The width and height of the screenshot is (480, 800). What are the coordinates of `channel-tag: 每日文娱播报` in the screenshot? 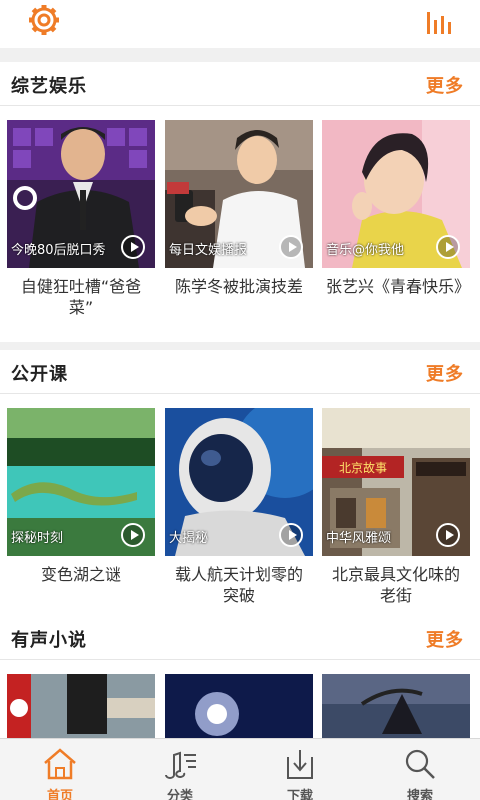 It's located at (208, 250).